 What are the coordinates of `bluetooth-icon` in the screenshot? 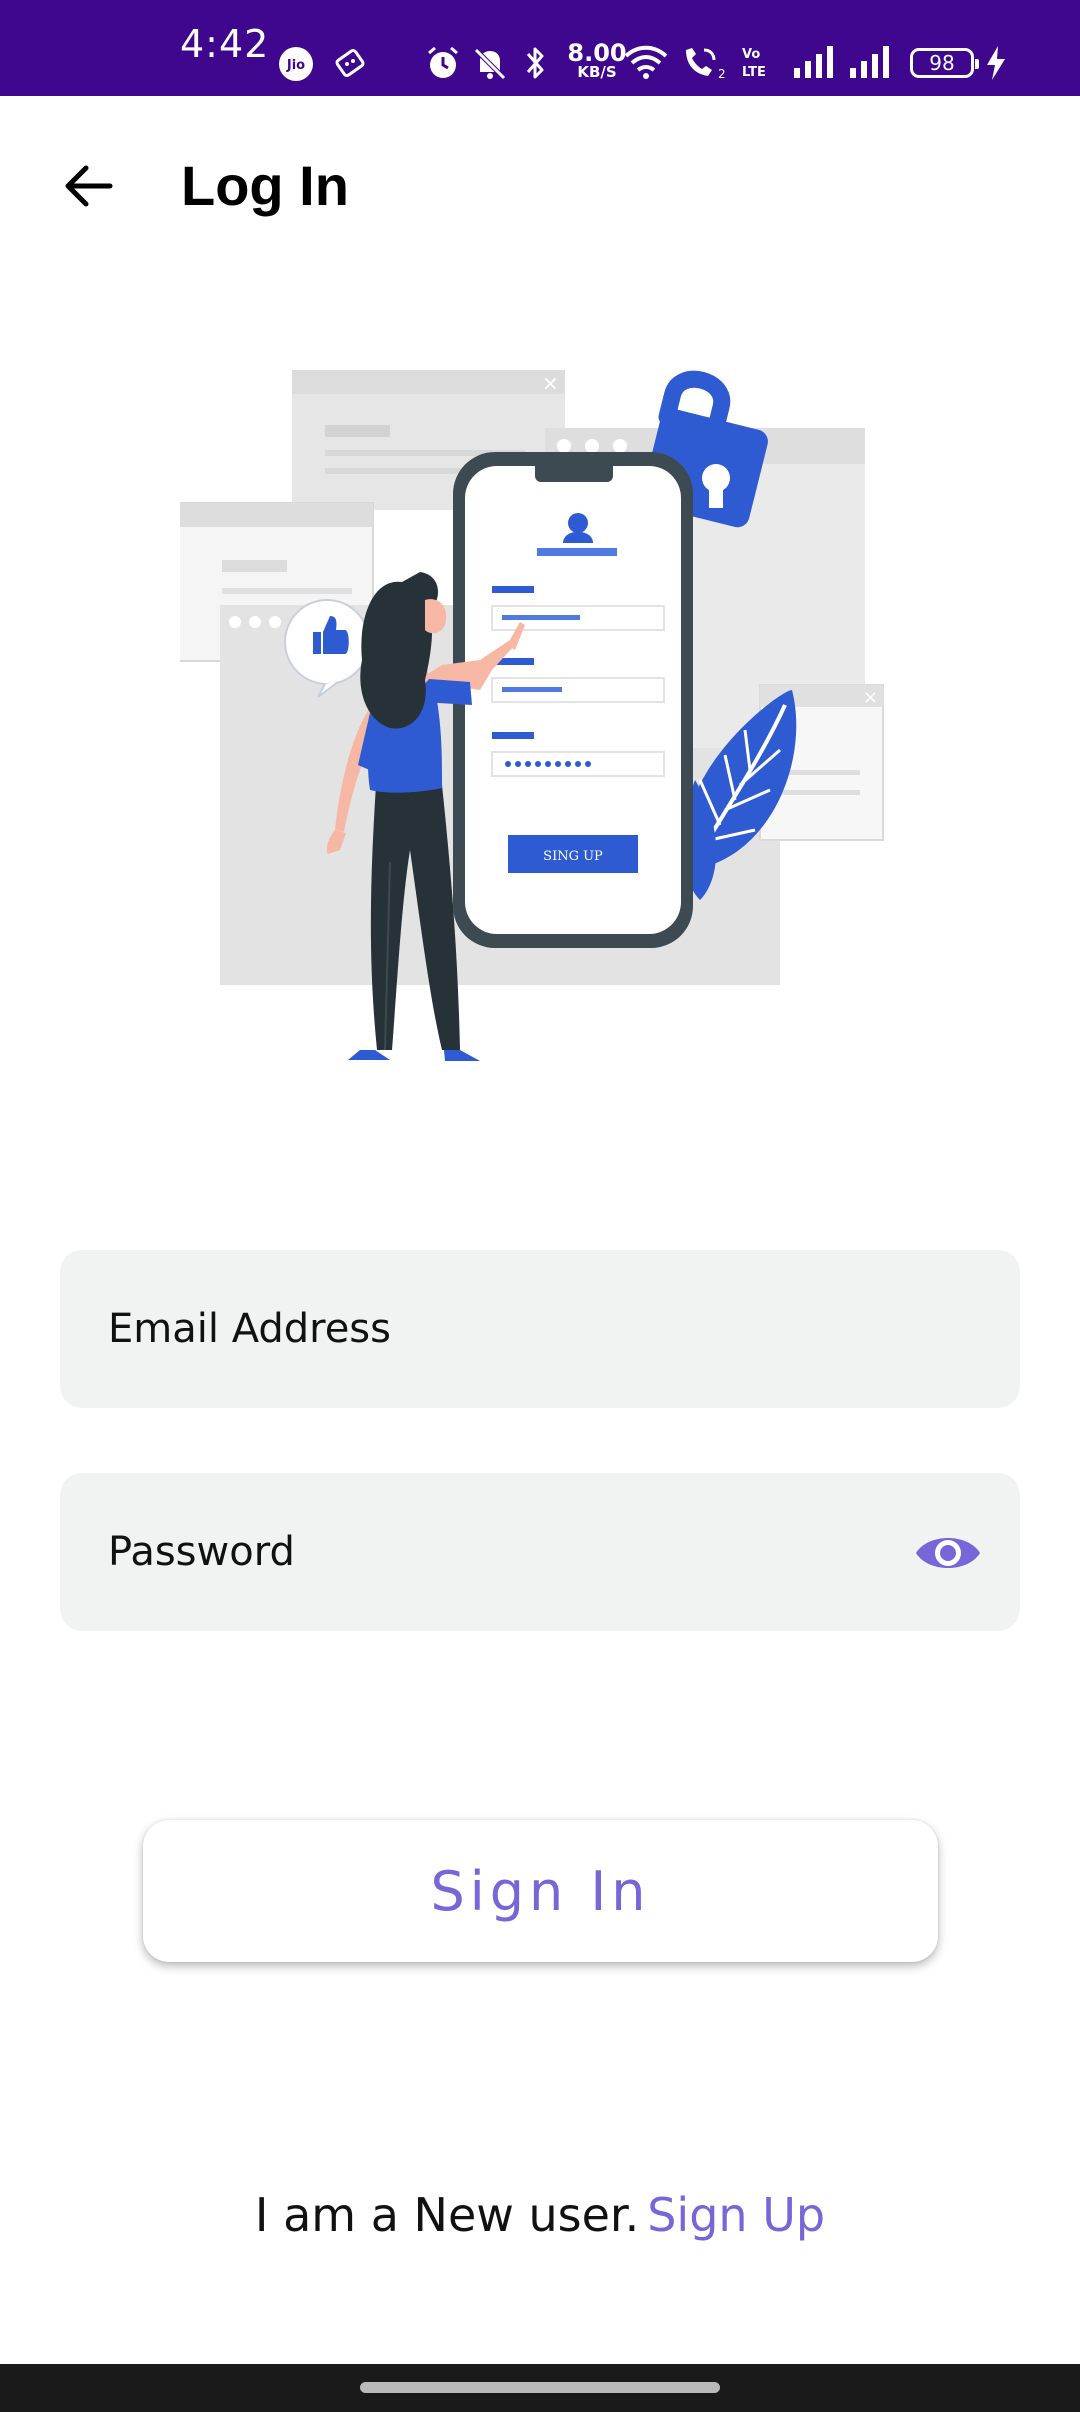 It's located at (535, 63).